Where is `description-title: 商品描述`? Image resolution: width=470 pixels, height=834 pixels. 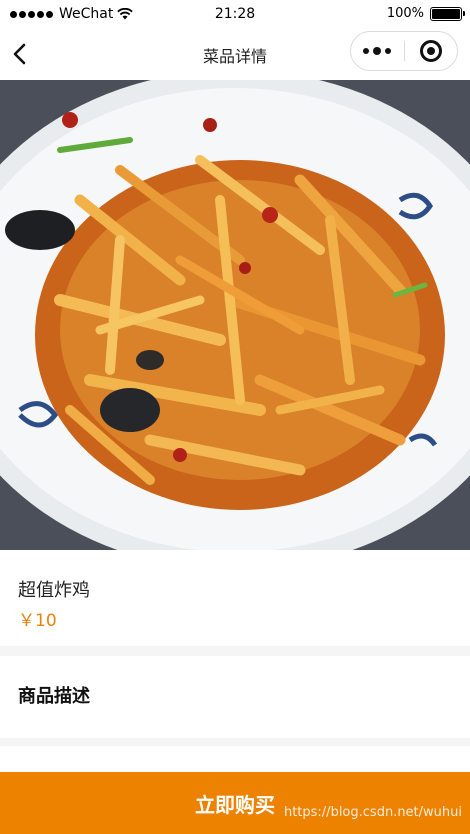
description-title: 商品描述 is located at coordinates (54, 696).